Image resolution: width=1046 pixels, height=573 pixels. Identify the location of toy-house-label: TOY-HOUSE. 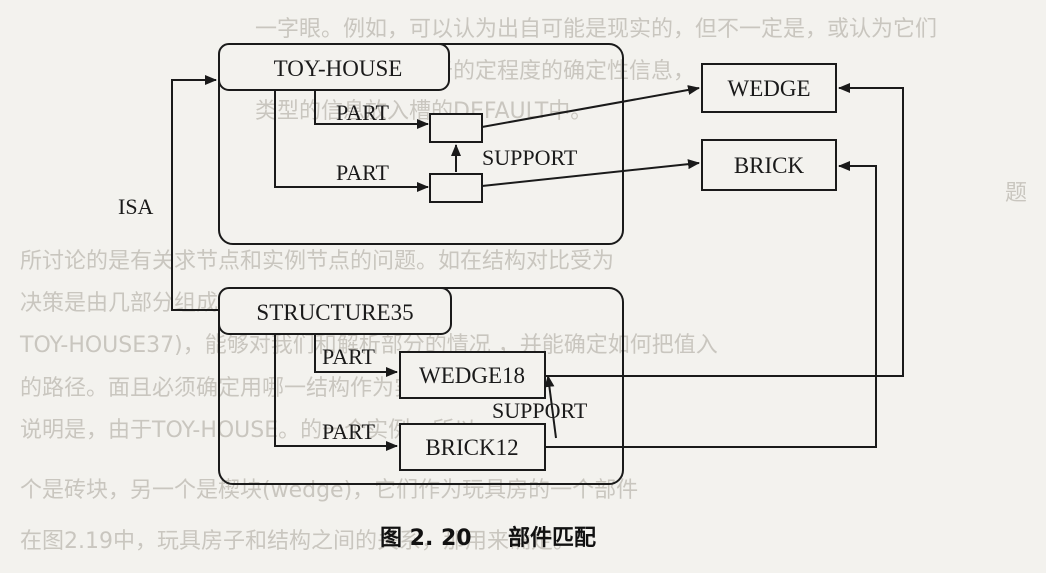
(338, 68).